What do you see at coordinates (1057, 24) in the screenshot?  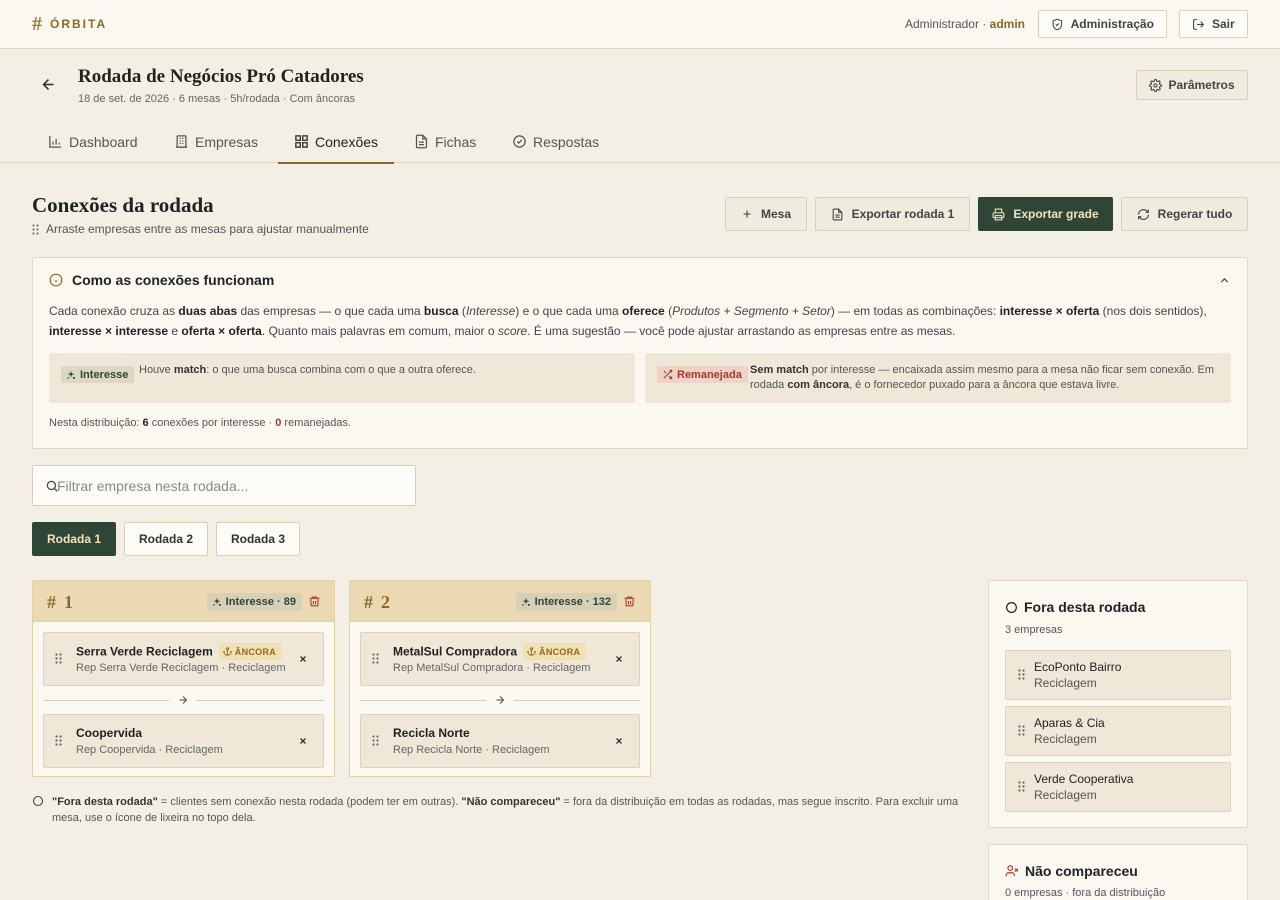 I see `shield-icon` at bounding box center [1057, 24].